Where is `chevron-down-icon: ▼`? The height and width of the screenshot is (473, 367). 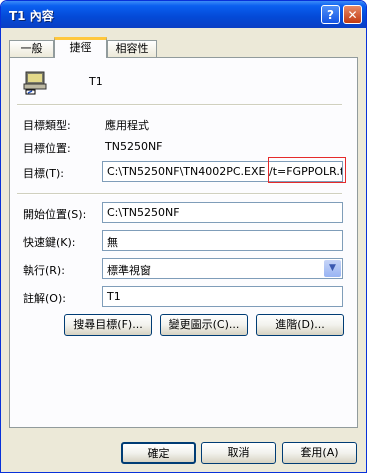 chevron-down-icon: ▼ is located at coordinates (332, 268).